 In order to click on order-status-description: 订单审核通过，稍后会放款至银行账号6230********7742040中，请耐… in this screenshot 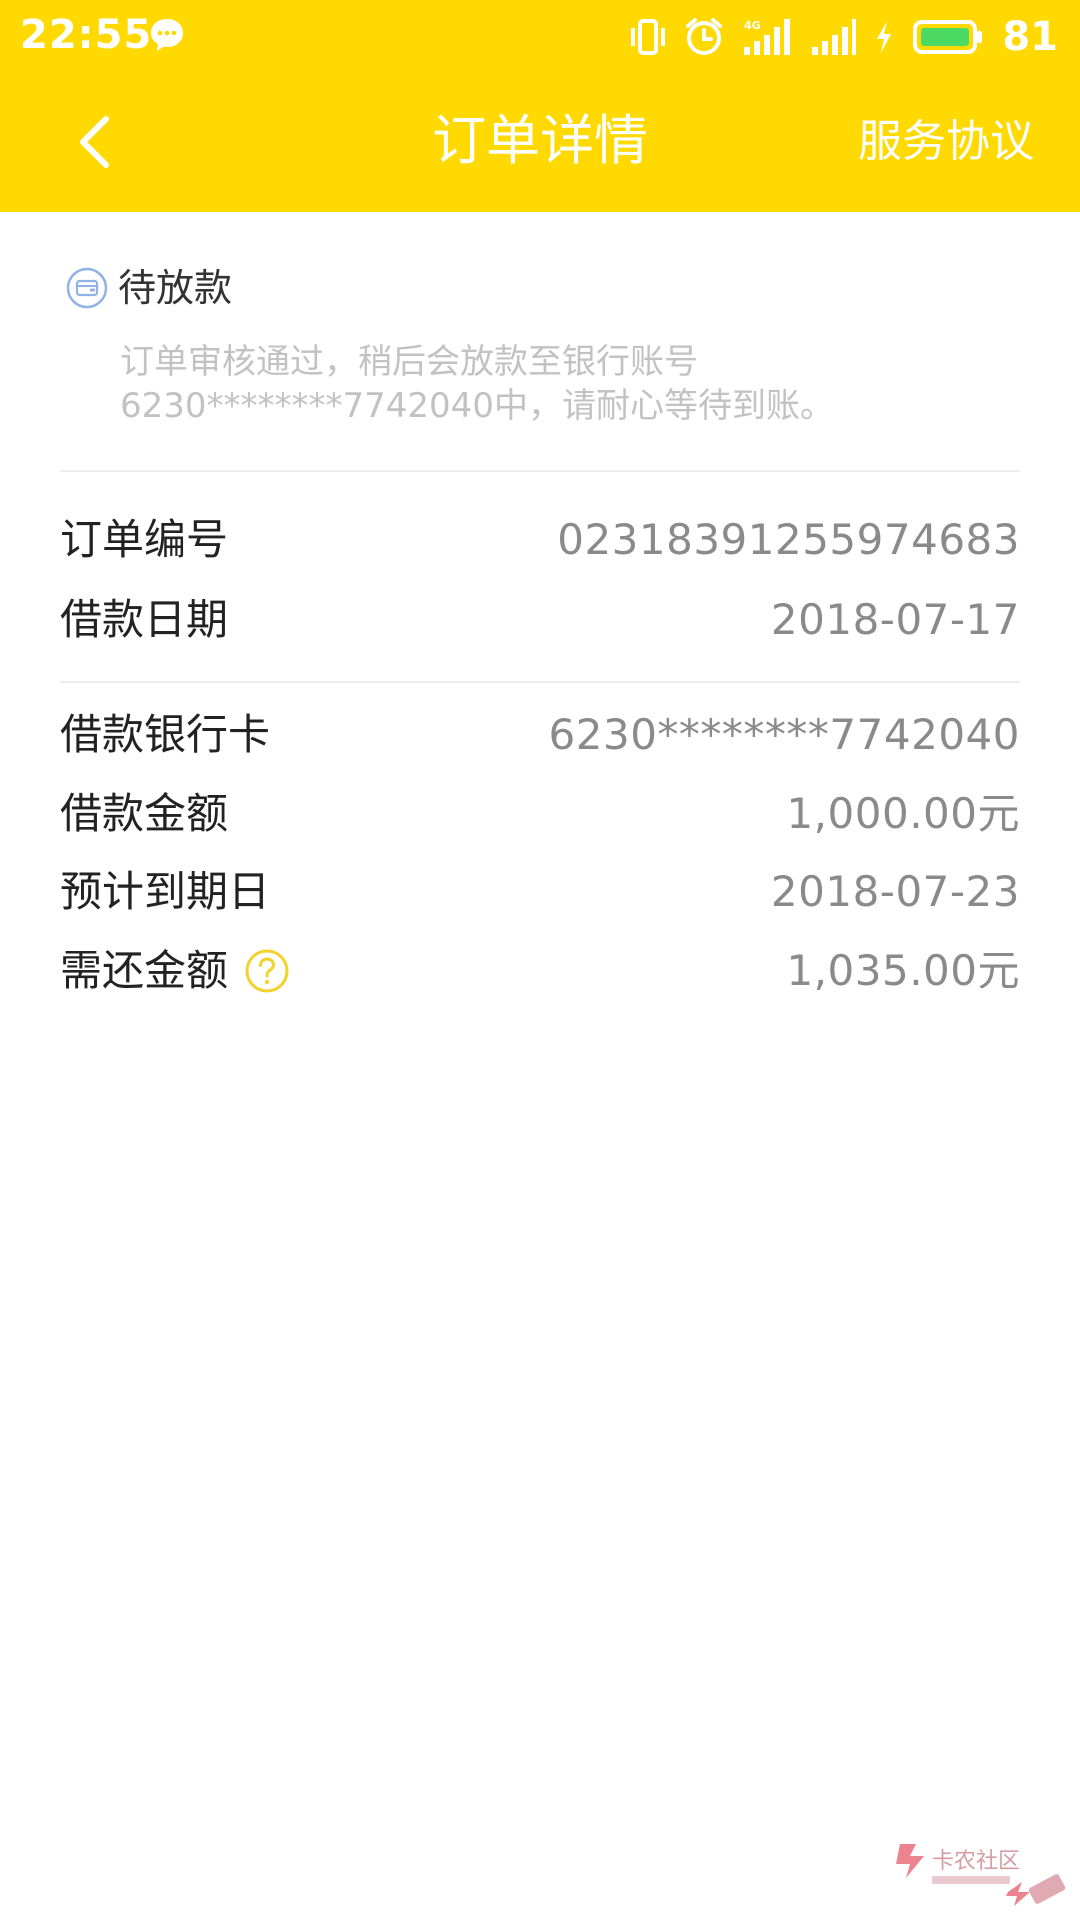, I will do `click(477, 384)`.